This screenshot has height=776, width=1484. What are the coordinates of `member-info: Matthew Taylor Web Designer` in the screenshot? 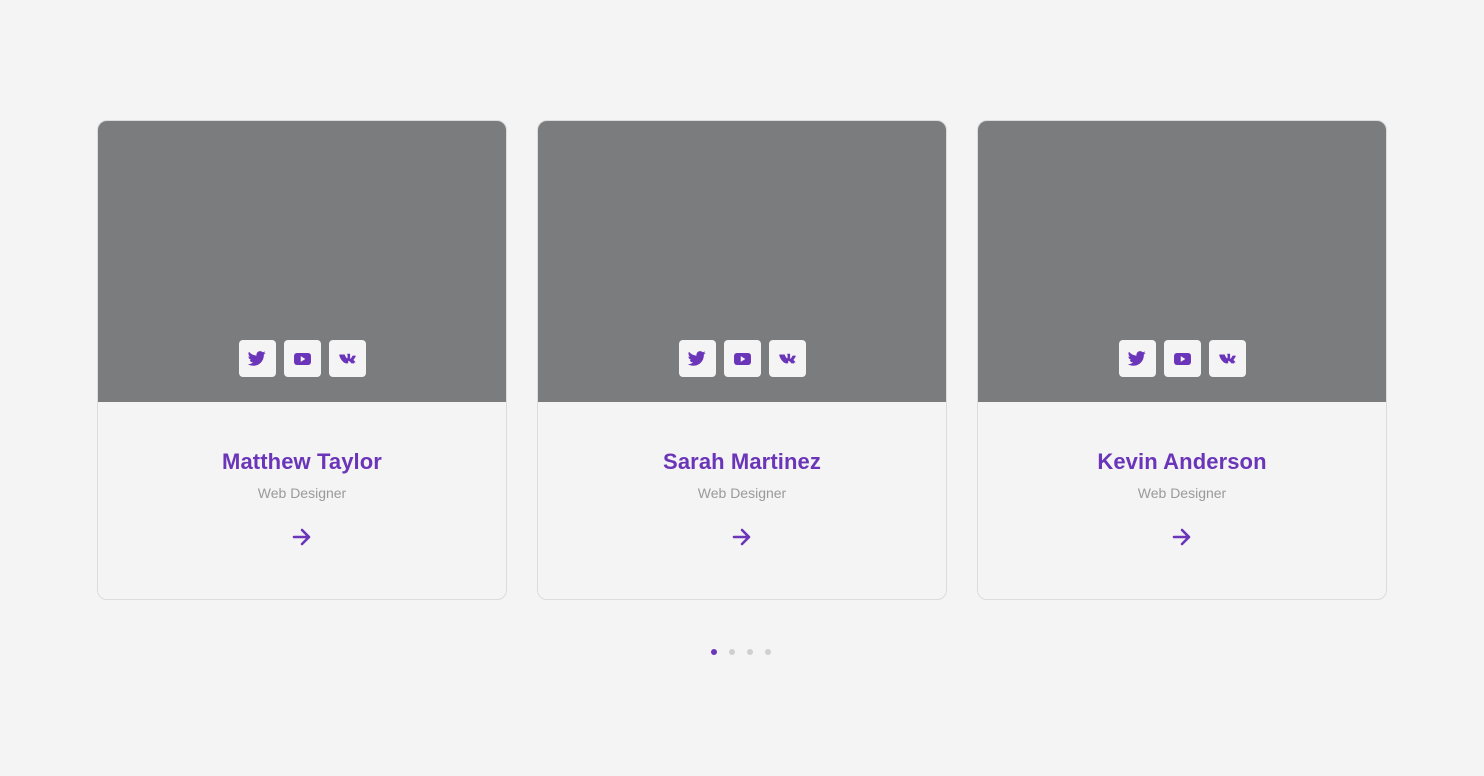 It's located at (302, 476).